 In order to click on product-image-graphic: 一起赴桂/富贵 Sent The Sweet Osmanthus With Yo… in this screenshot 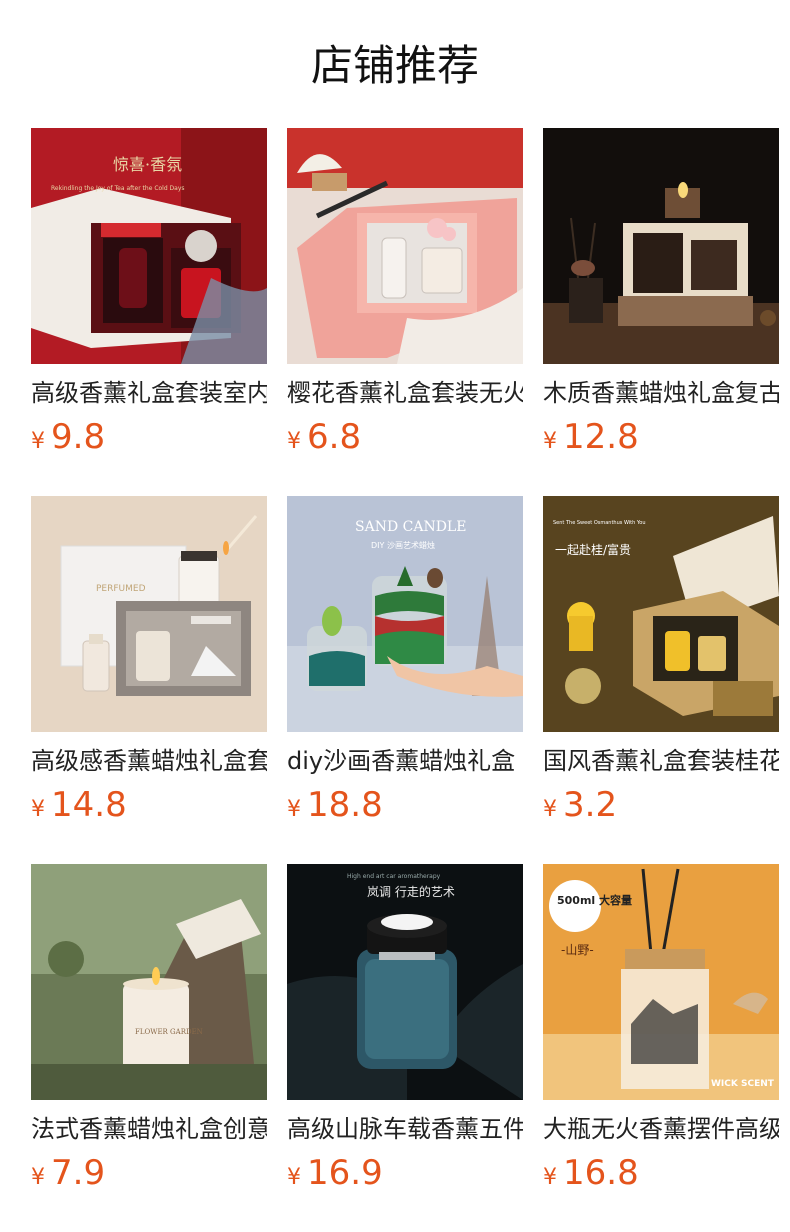, I will do `click(661, 614)`.